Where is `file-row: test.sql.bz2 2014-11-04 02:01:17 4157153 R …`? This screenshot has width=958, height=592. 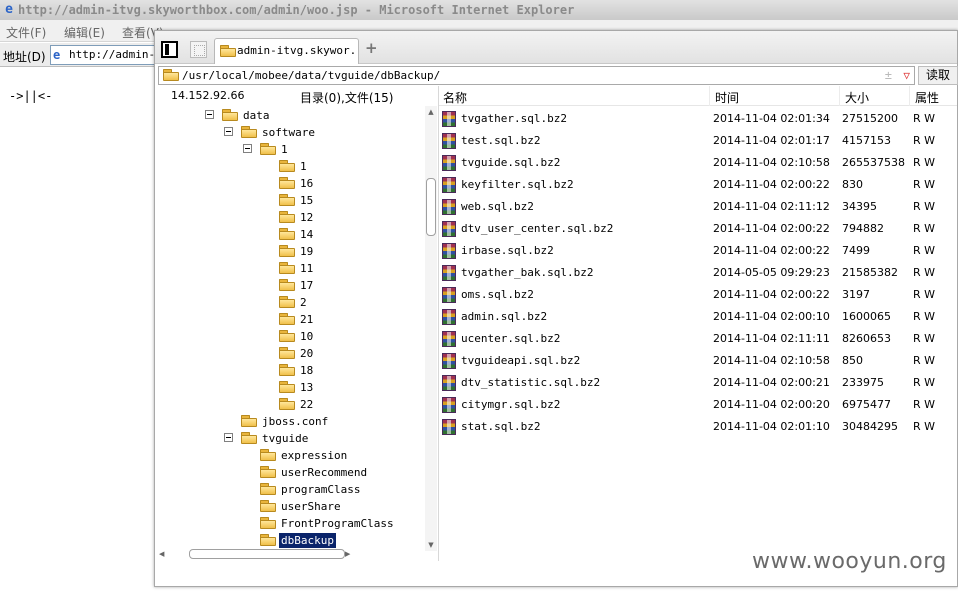 file-row: test.sql.bz2 2014-11-04 02:01:17 4157153 R … is located at coordinates (698, 141).